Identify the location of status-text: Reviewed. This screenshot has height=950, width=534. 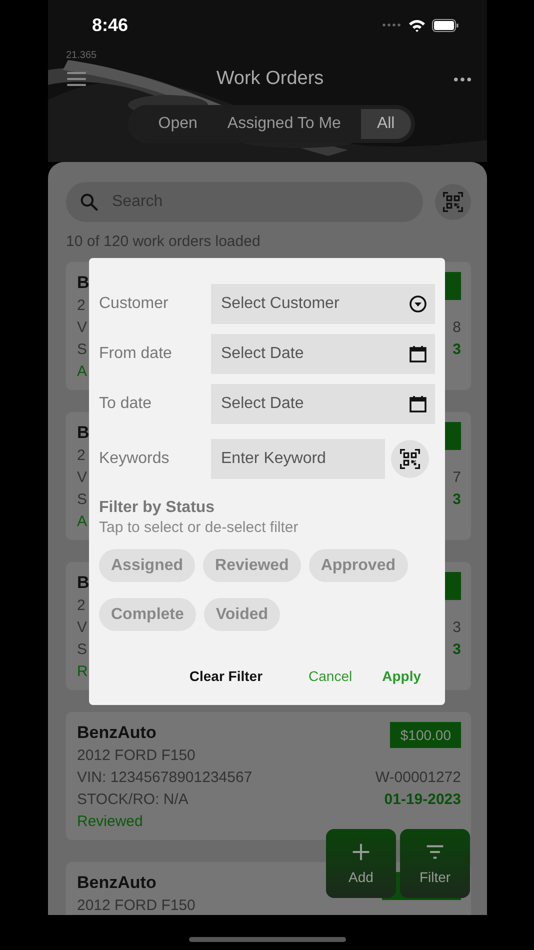
(110, 821).